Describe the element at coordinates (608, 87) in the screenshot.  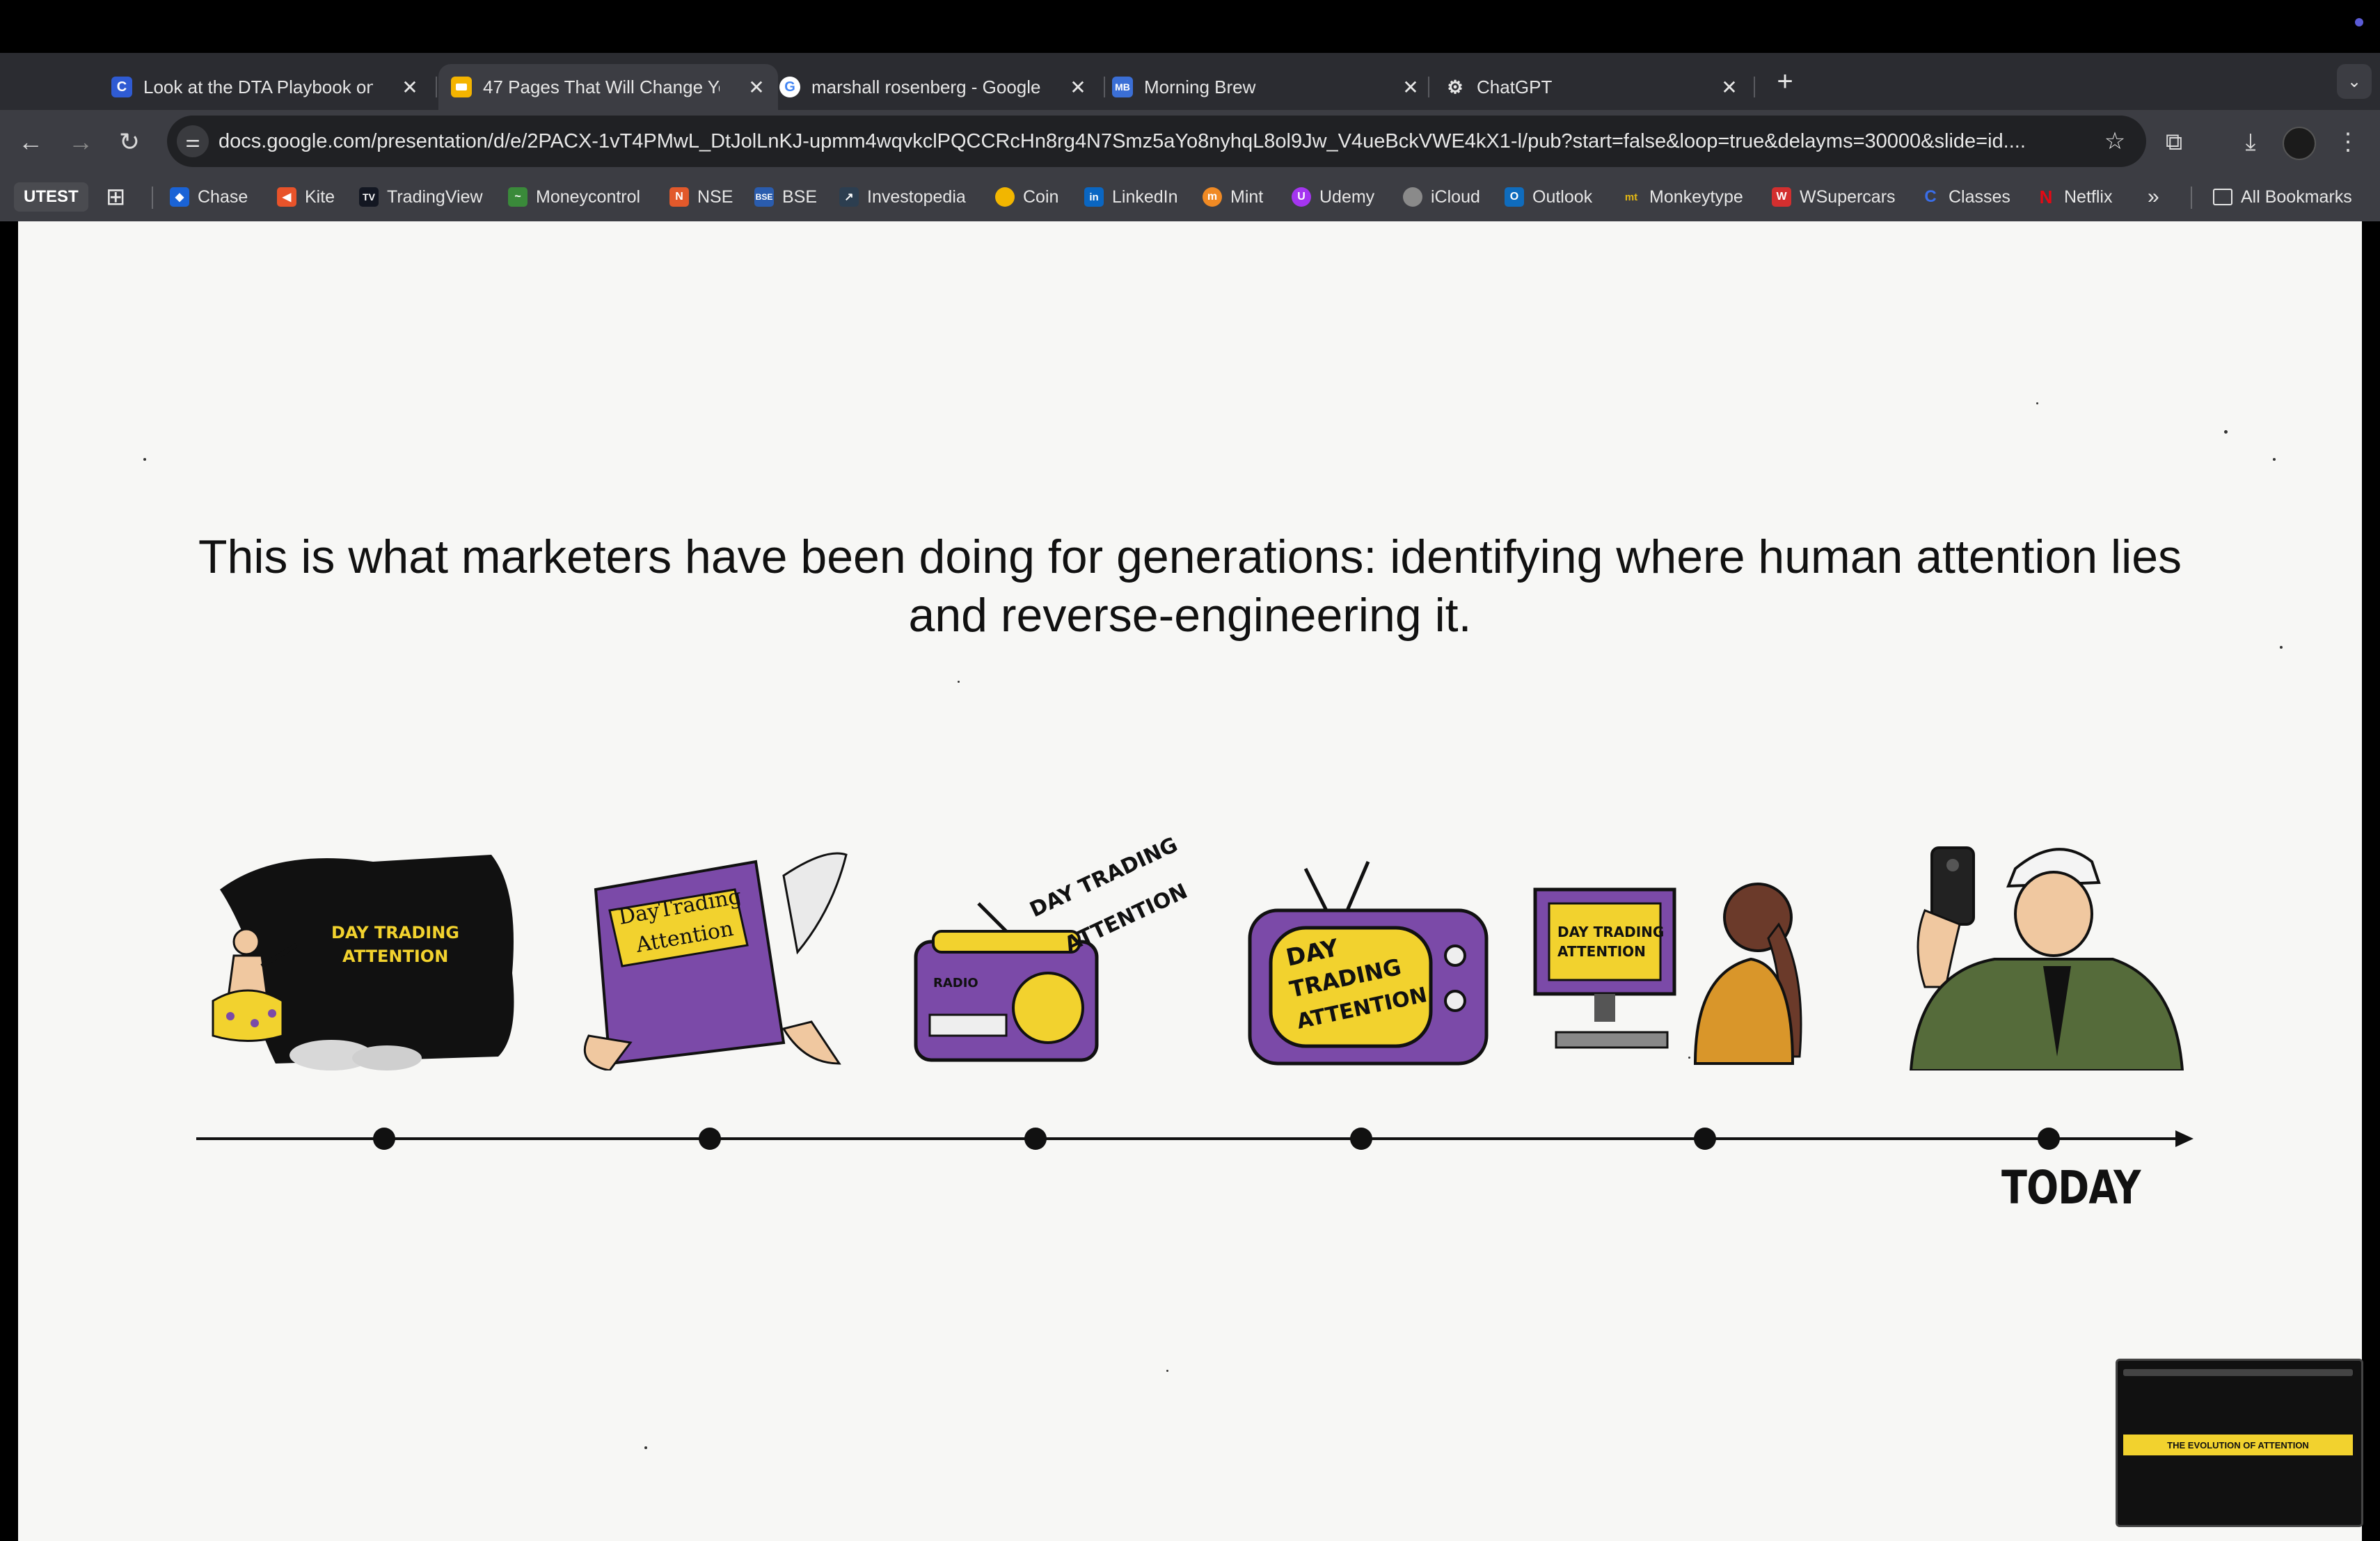
I see `tab-47-pages: 47 Pages That Will Change Yo ✕` at that location.